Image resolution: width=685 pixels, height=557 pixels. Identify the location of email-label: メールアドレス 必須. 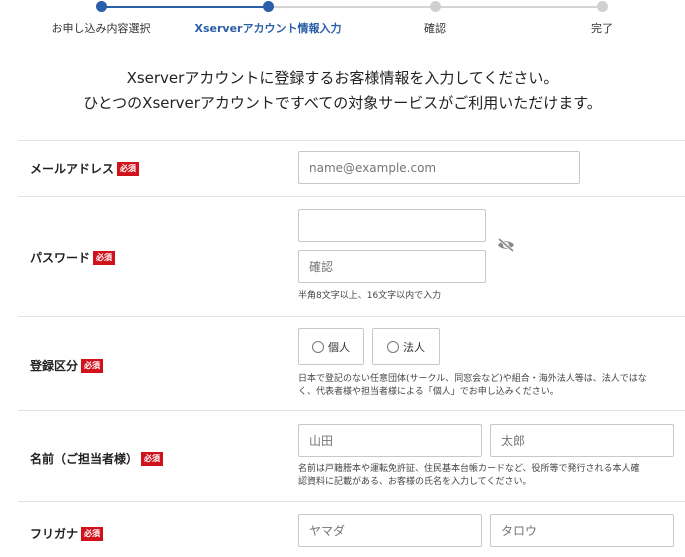
(85, 168).